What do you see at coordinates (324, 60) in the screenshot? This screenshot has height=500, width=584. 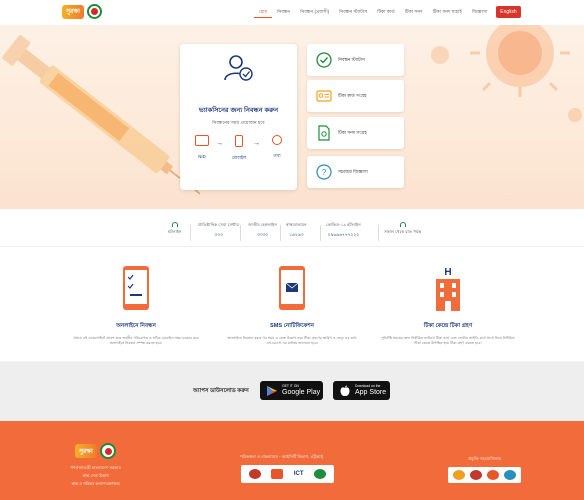 I see `check-circle-icon` at bounding box center [324, 60].